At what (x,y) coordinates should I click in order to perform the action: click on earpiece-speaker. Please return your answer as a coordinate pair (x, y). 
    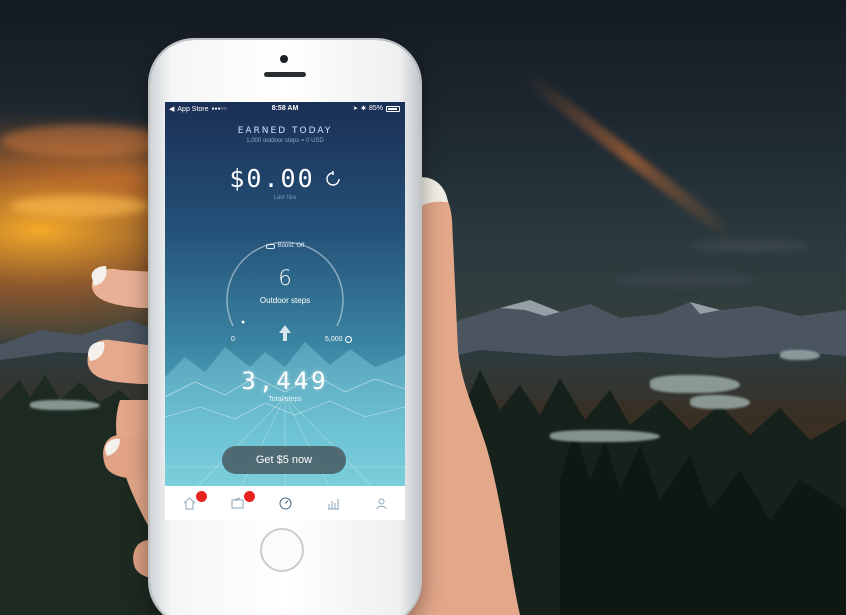
    Looking at the image, I should click on (285, 74).